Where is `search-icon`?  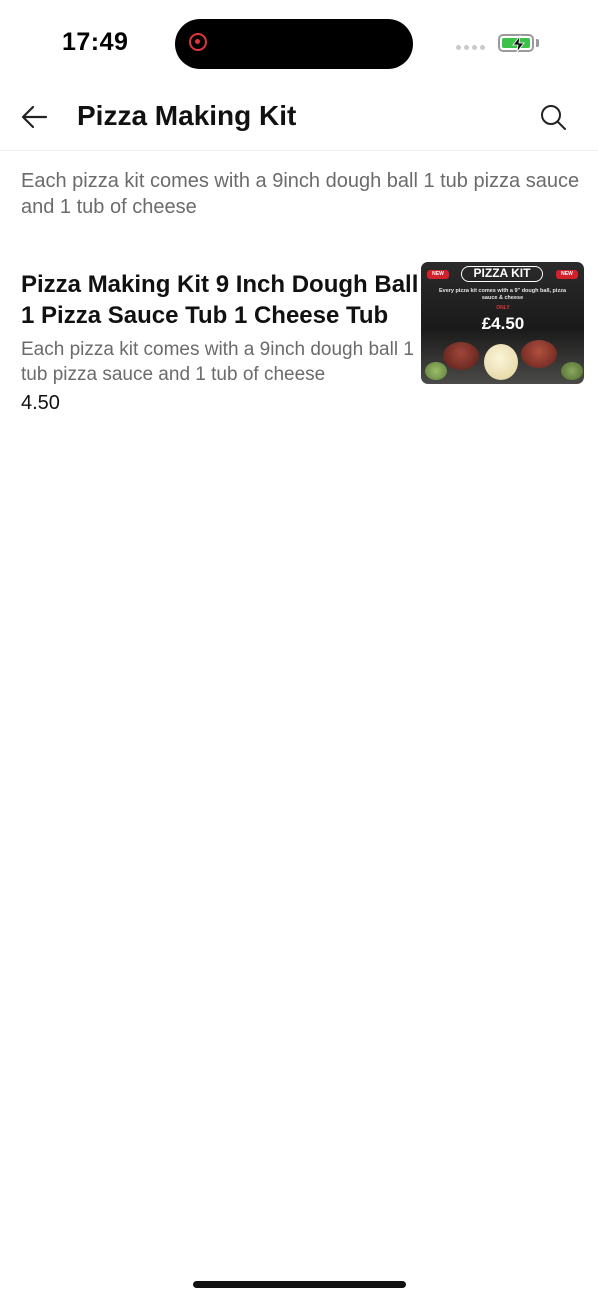
search-icon is located at coordinates (553, 117).